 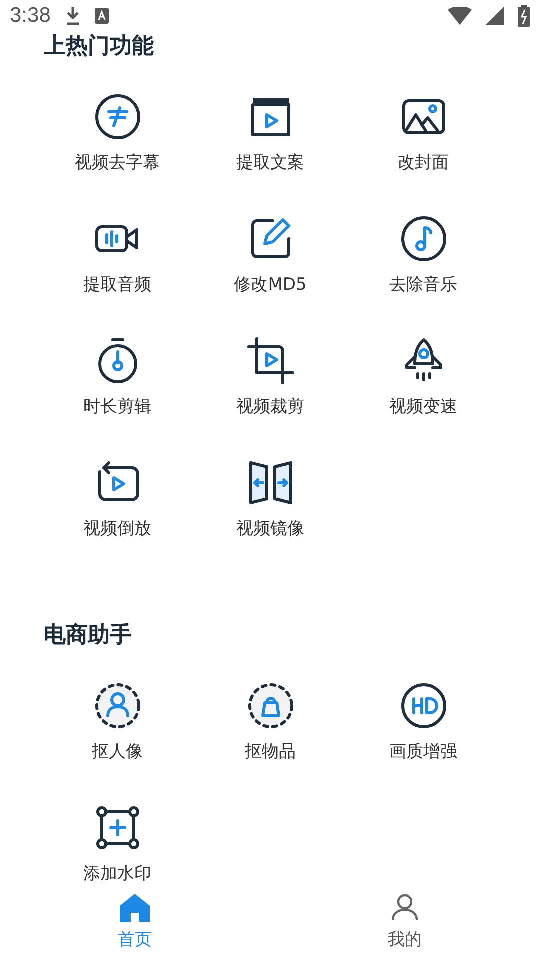 What do you see at coordinates (72, 16) in the screenshot?
I see `download-icon` at bounding box center [72, 16].